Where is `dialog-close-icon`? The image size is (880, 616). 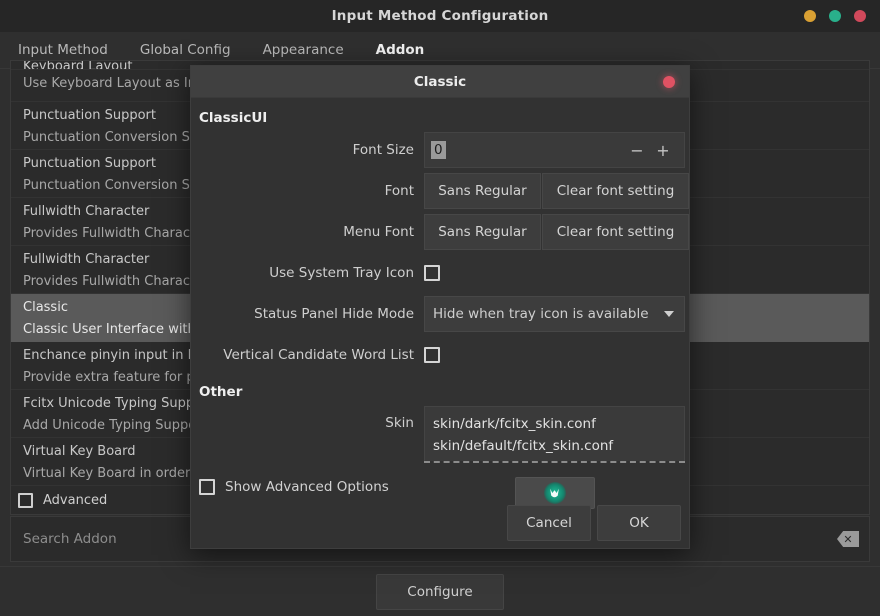
dialog-close-icon is located at coordinates (669, 82).